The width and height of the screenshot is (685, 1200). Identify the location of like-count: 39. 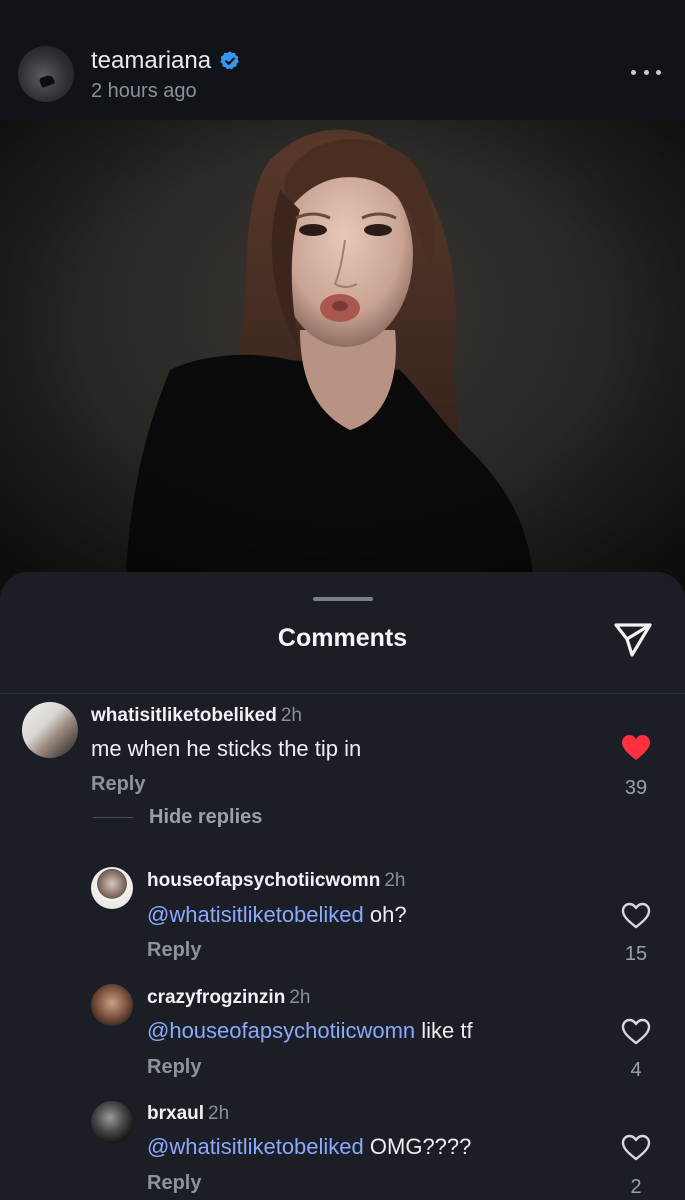
(636, 788).